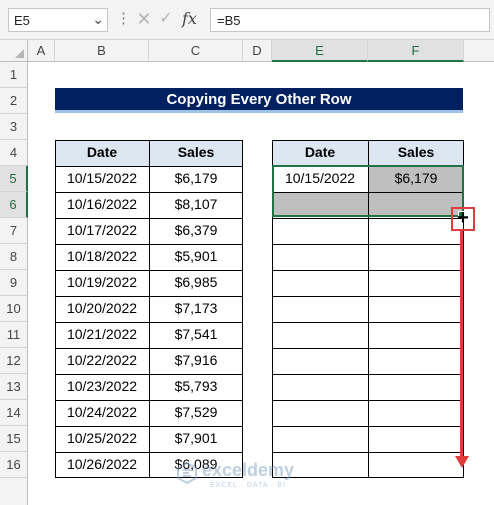 The width and height of the screenshot is (494, 505). I want to click on column-header-g, so click(479, 51).